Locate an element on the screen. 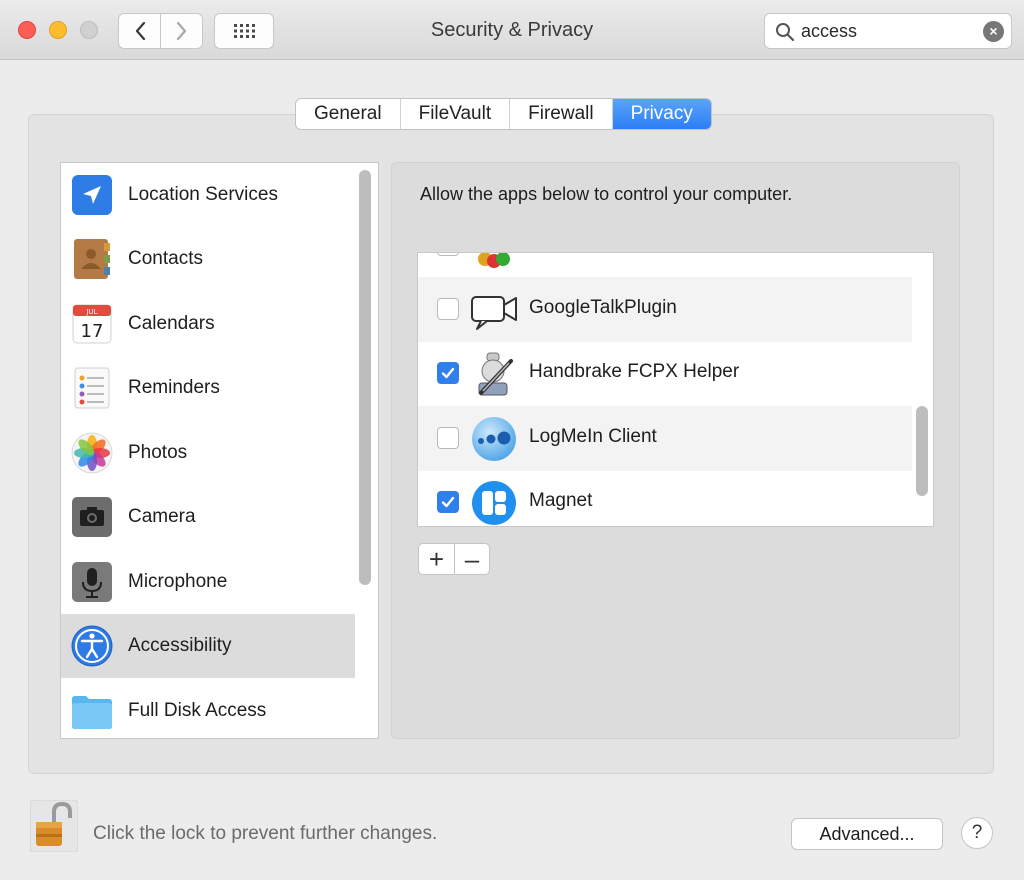  list-item: GoogleTalkPlugin is located at coordinates (665, 309).